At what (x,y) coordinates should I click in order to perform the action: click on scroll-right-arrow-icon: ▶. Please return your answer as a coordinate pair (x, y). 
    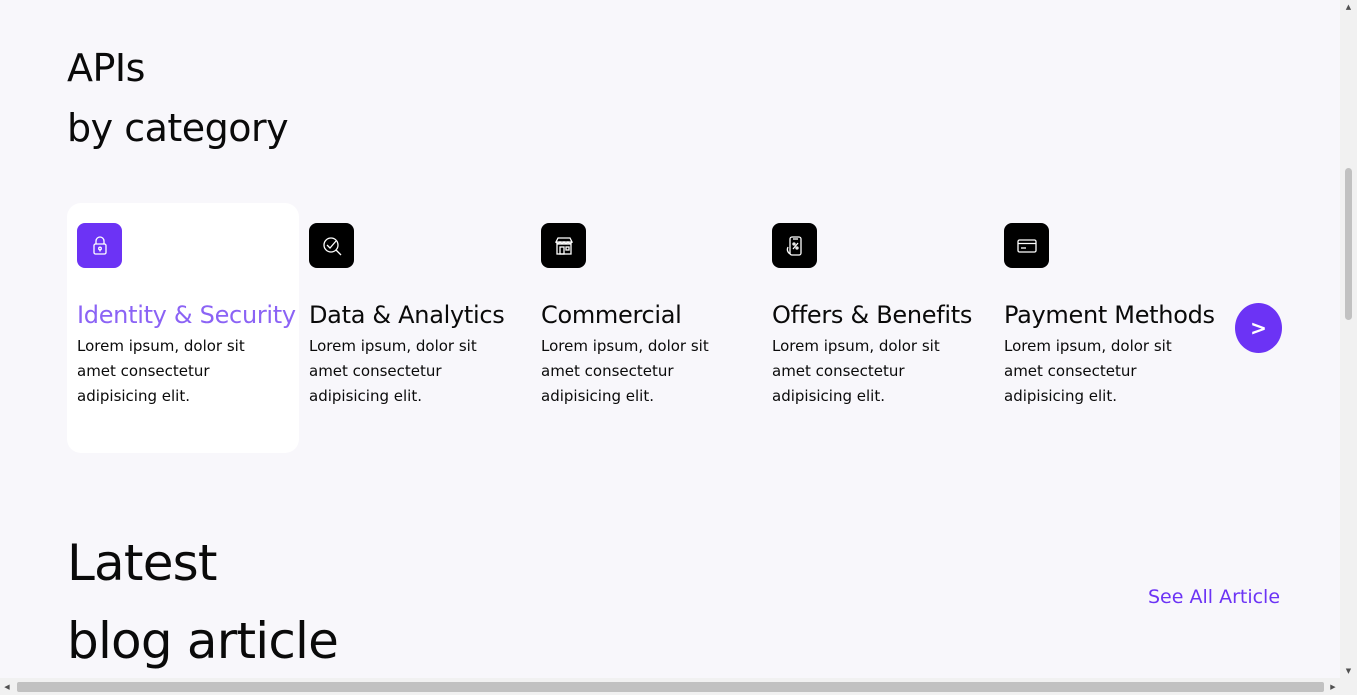
    Looking at the image, I should click on (1333, 686).